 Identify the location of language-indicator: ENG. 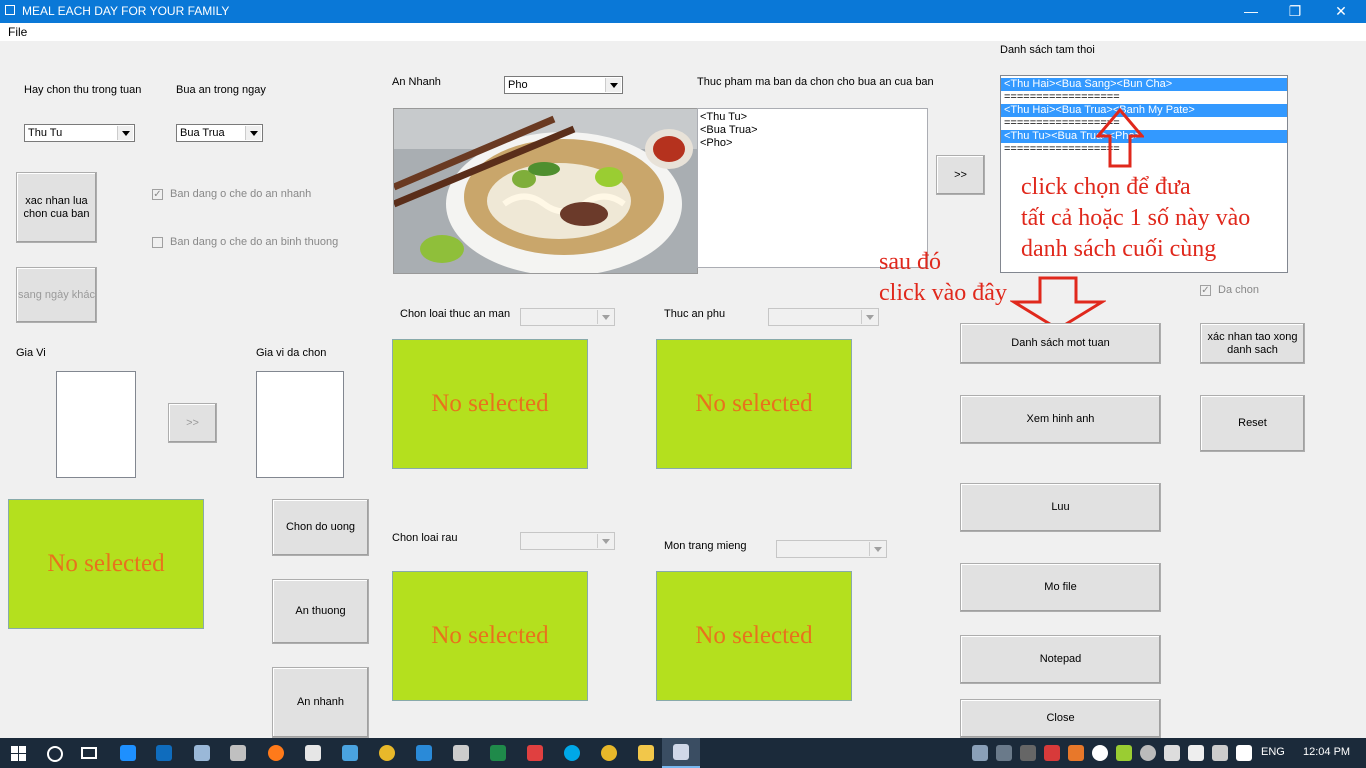
(1273, 752).